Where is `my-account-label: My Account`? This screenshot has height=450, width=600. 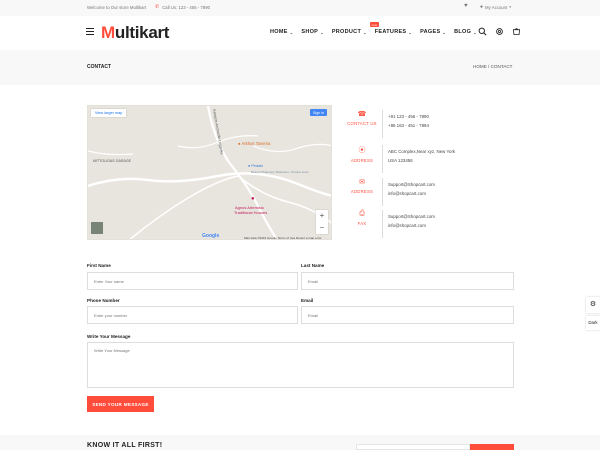 my-account-label: My Account is located at coordinates (496, 7).